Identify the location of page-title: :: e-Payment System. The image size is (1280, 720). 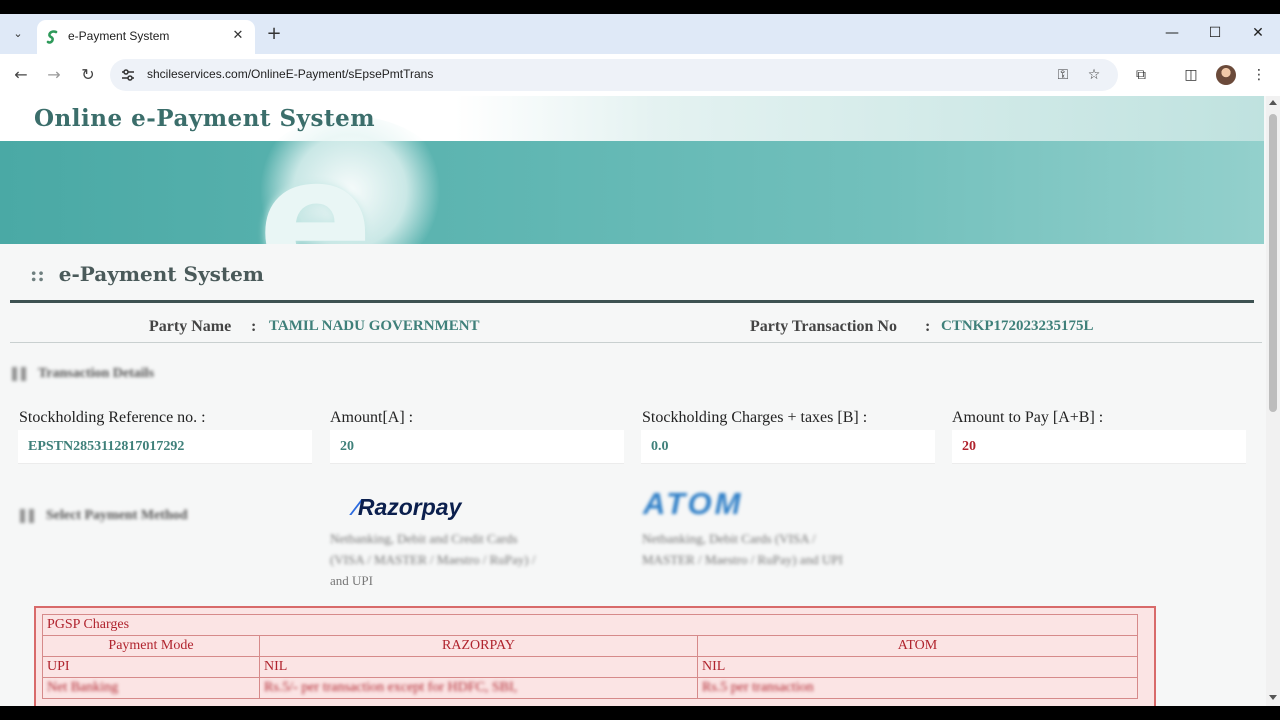
(147, 274).